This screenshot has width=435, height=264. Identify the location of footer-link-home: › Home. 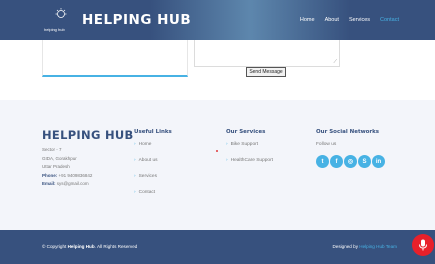
(153, 144).